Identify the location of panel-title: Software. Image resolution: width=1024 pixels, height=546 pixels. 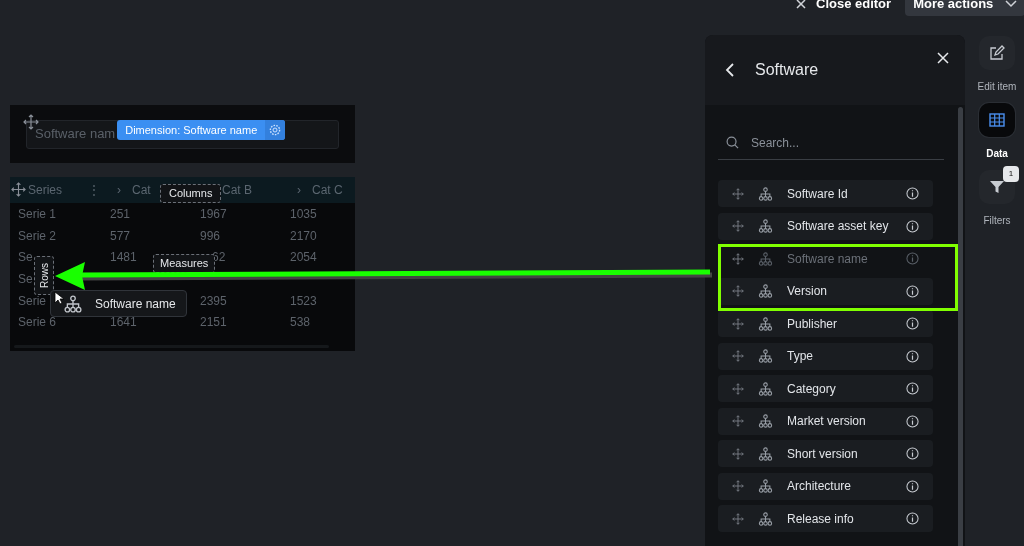
(787, 70).